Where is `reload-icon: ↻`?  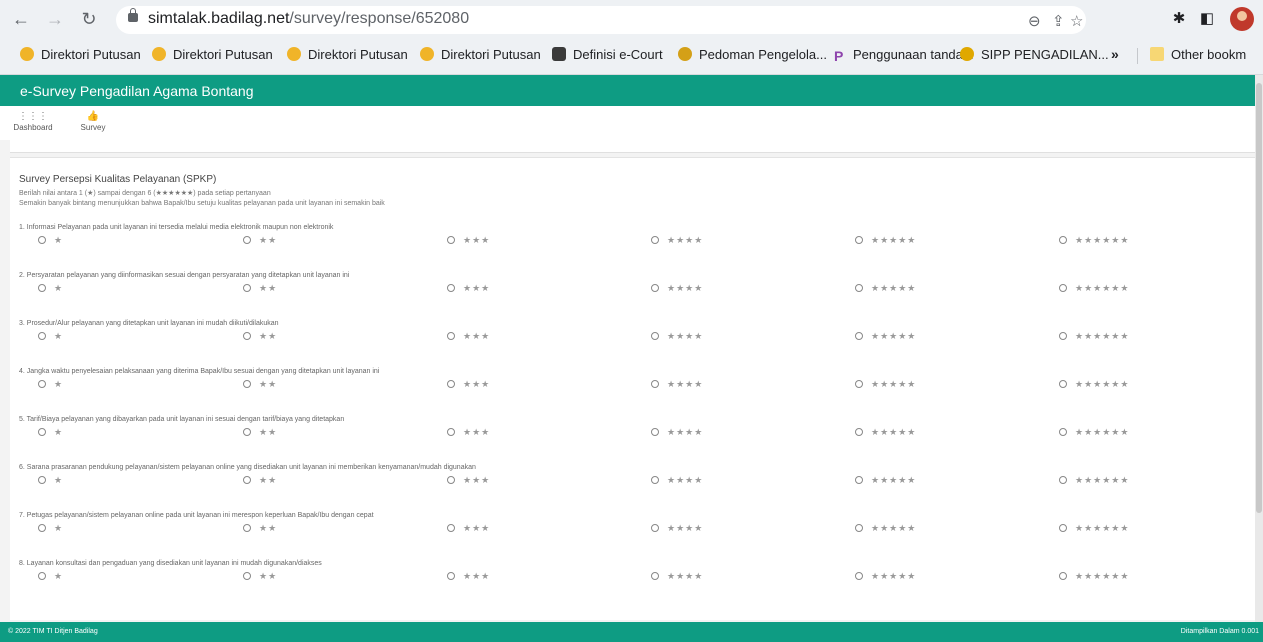 reload-icon: ↻ is located at coordinates (89, 19).